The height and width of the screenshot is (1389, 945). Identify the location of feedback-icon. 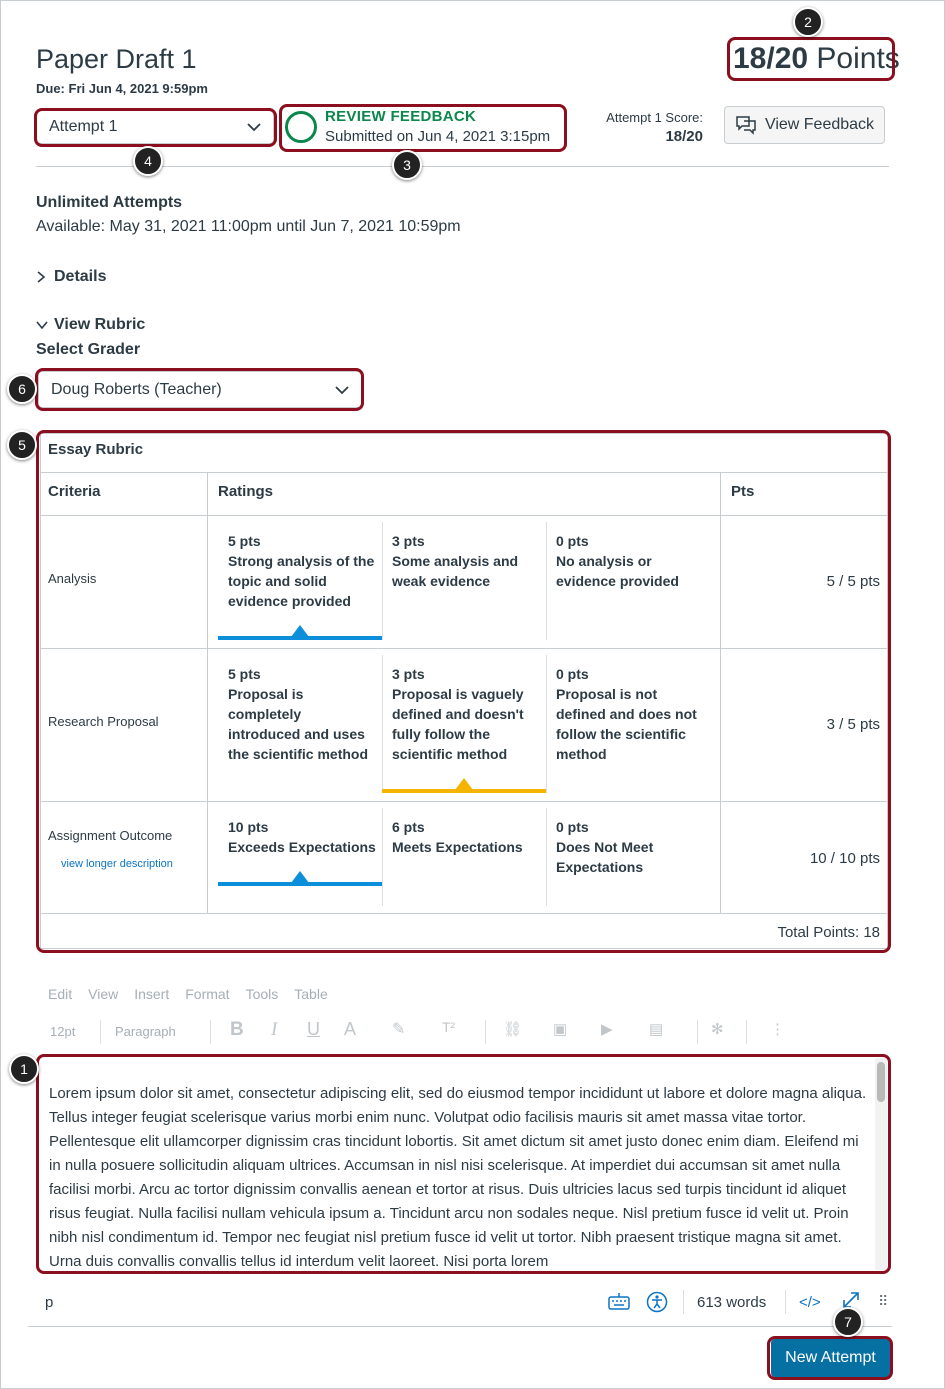
(746, 125).